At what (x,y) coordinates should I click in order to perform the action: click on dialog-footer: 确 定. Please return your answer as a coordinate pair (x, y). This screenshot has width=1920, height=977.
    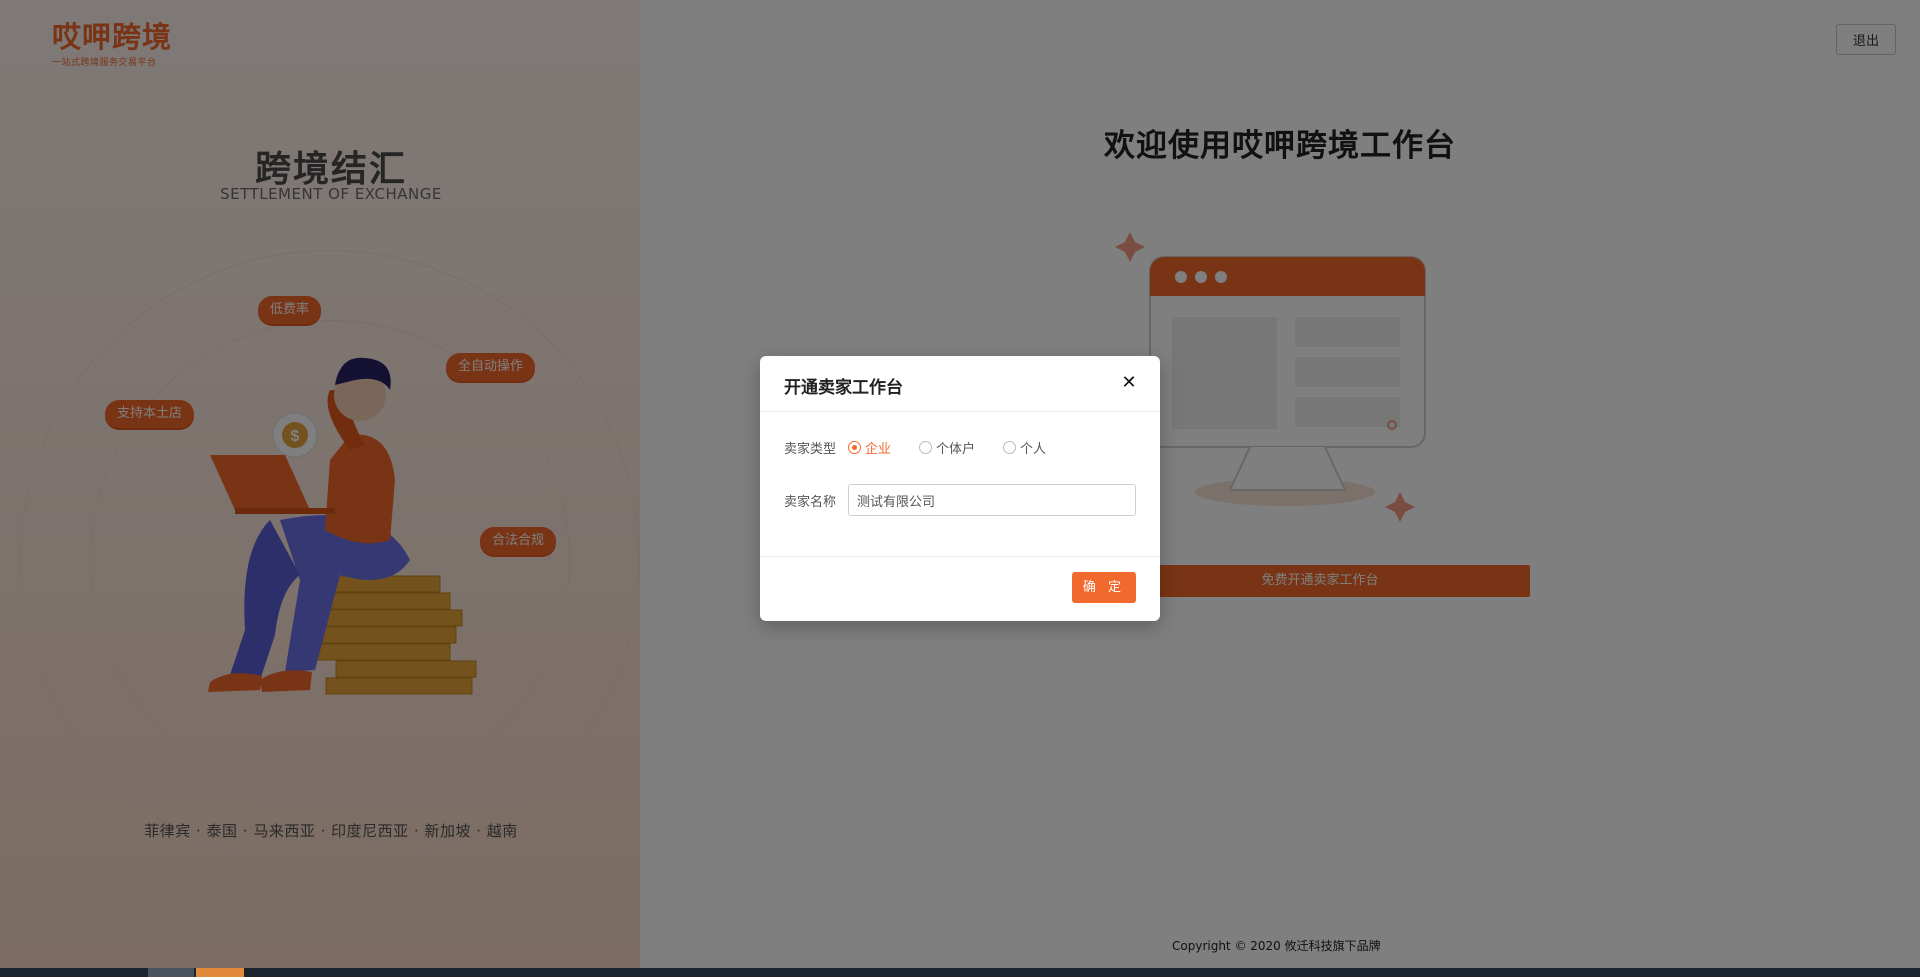
    Looking at the image, I should click on (960, 588).